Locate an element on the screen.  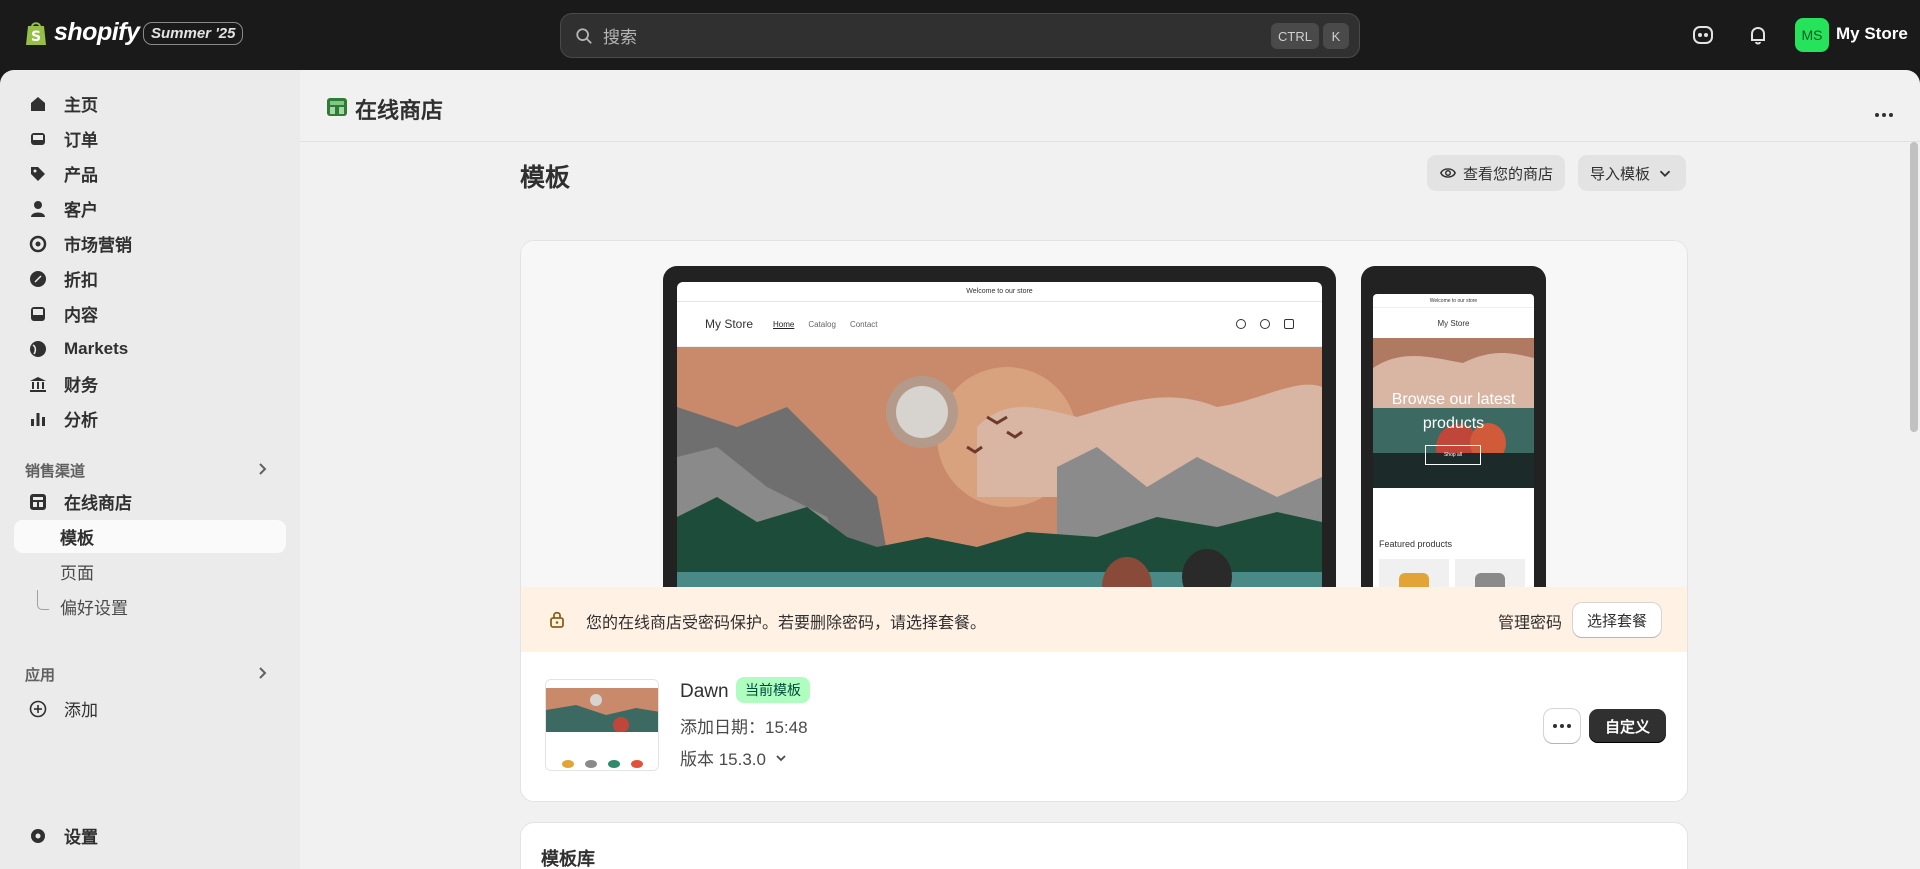
customize-button: 自定义 is located at coordinates (1628, 726).